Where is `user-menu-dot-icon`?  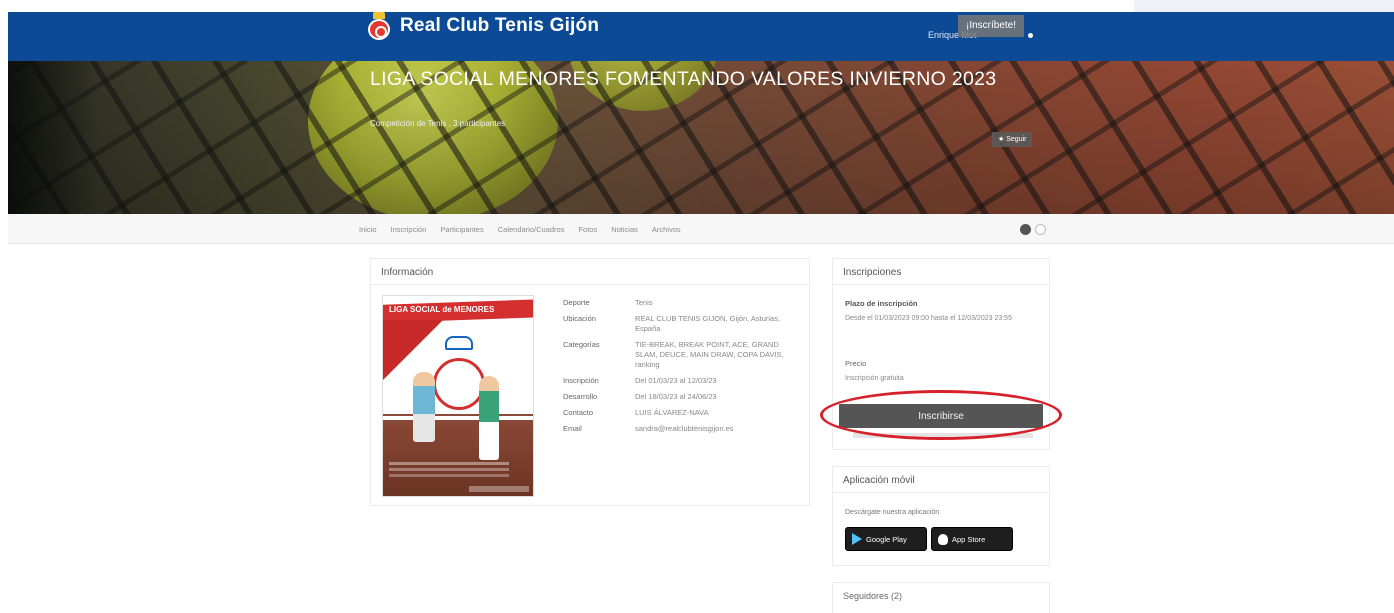
user-menu-dot-icon is located at coordinates (1030, 35).